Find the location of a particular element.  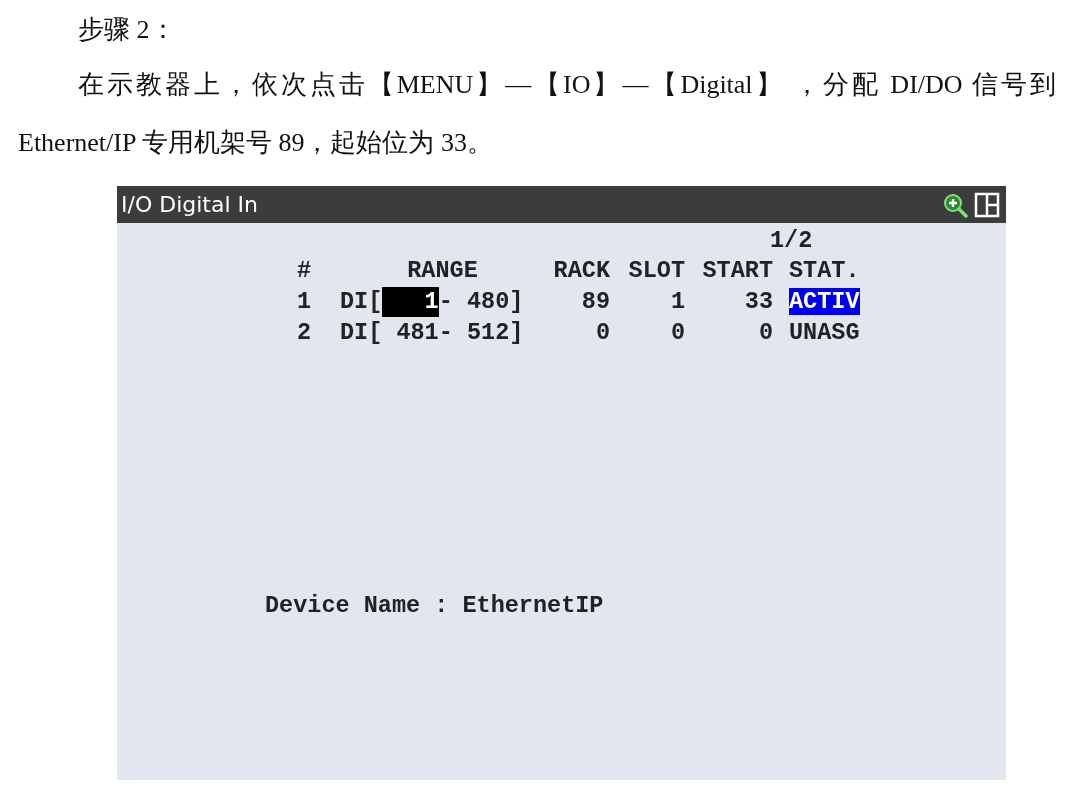

step-heading: 步骤 2： is located at coordinates (127, 30).